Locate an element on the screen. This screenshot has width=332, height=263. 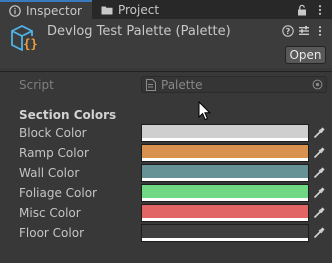
tab-project: Project is located at coordinates (130, 9).